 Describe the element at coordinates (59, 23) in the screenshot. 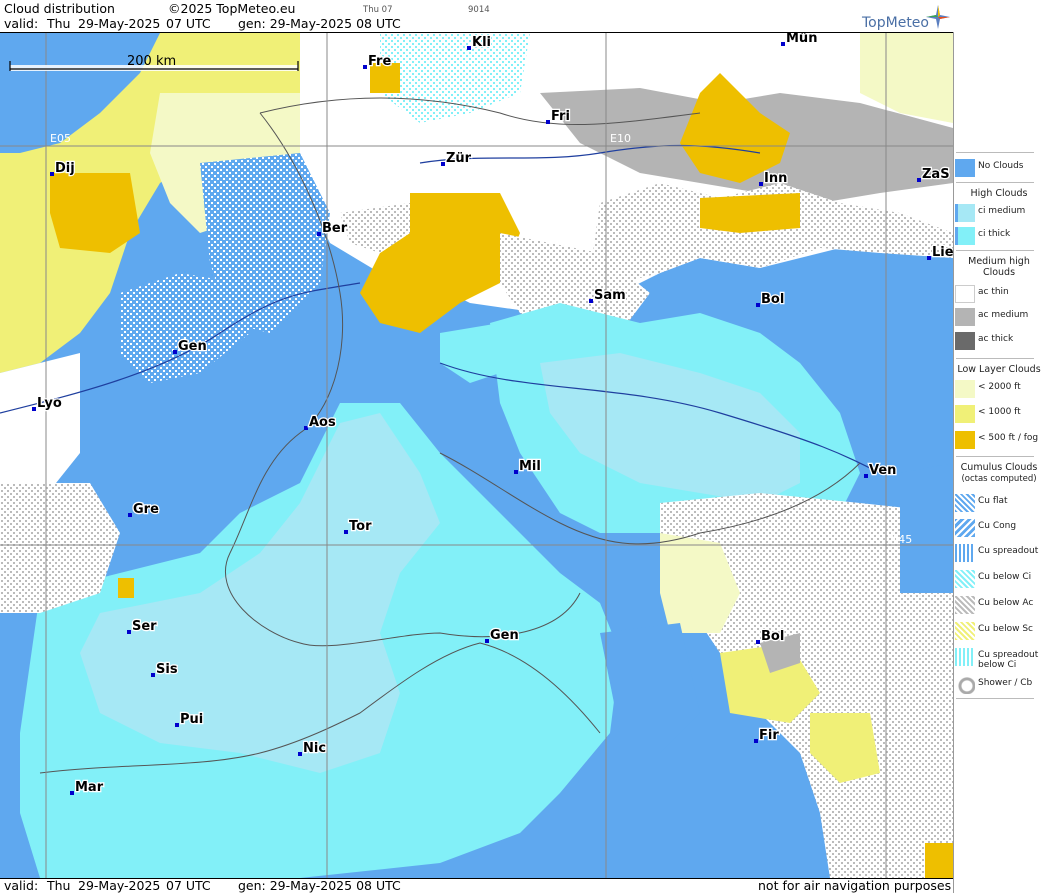

I see `valid-day: Thu` at that location.